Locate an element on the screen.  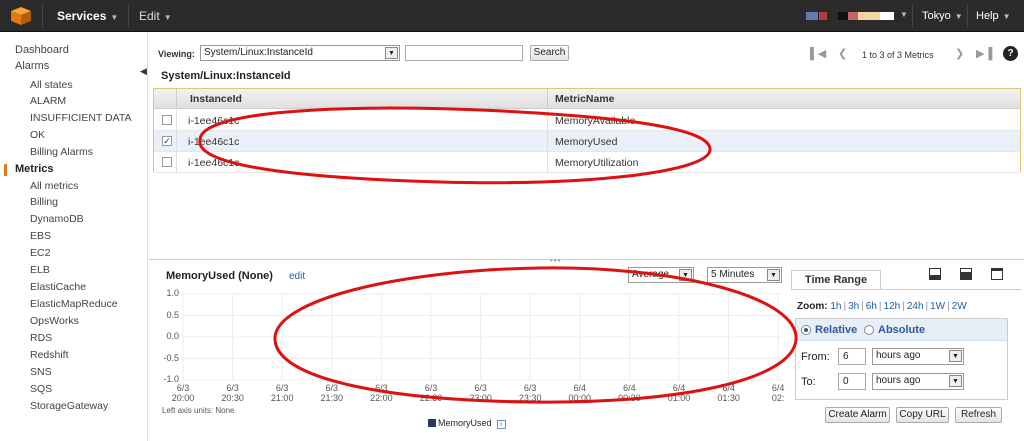
account-name-redacted is located at coordinates (850, 16).